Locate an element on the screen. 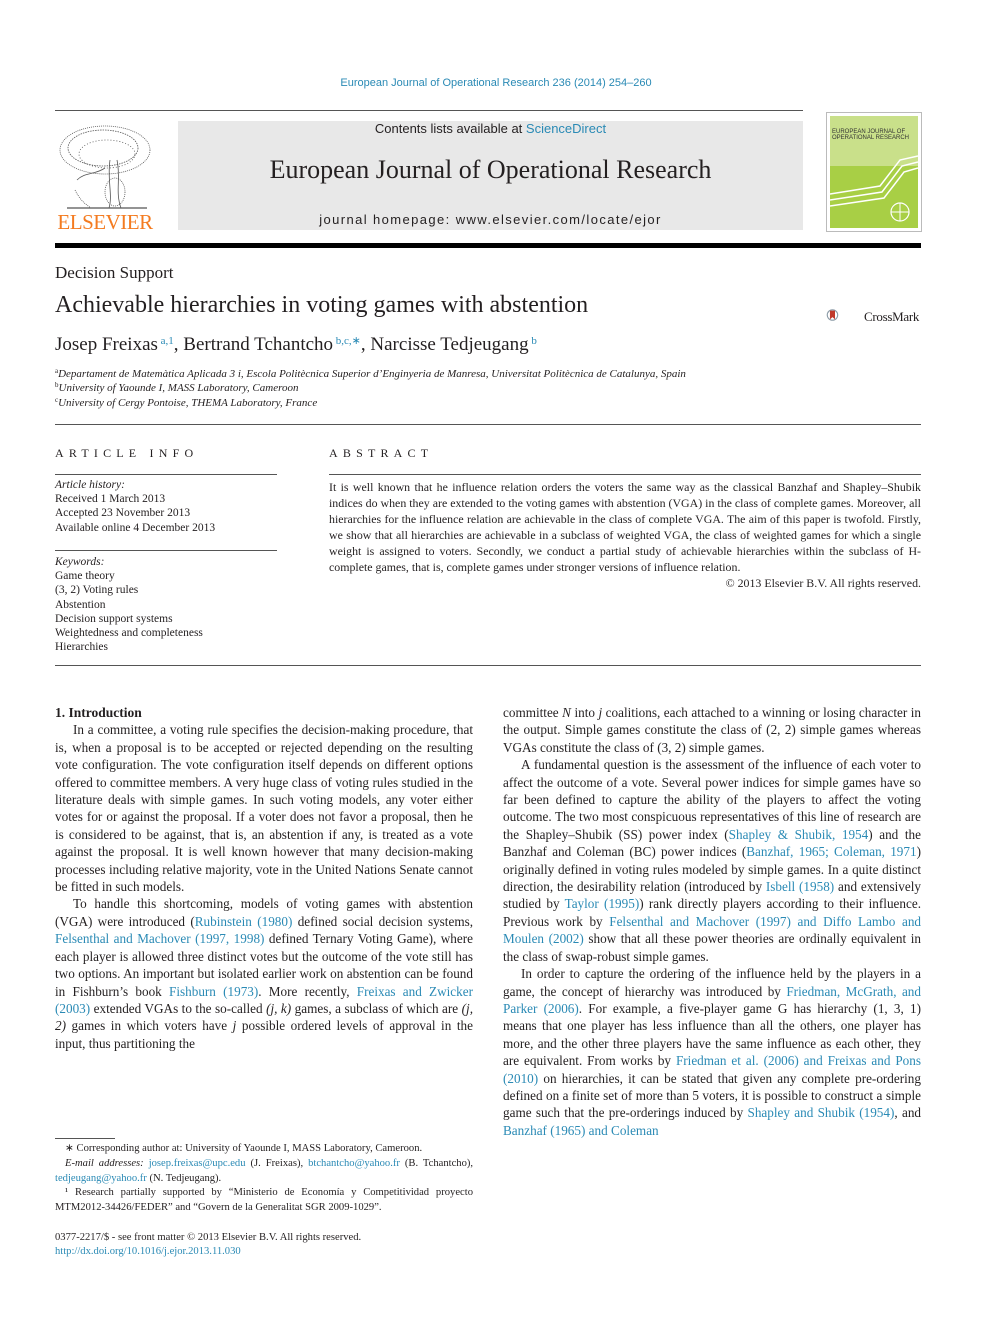 The height and width of the screenshot is (1323, 992). citation-link: Shapley and Shubik (1954) is located at coordinates (821, 1112).